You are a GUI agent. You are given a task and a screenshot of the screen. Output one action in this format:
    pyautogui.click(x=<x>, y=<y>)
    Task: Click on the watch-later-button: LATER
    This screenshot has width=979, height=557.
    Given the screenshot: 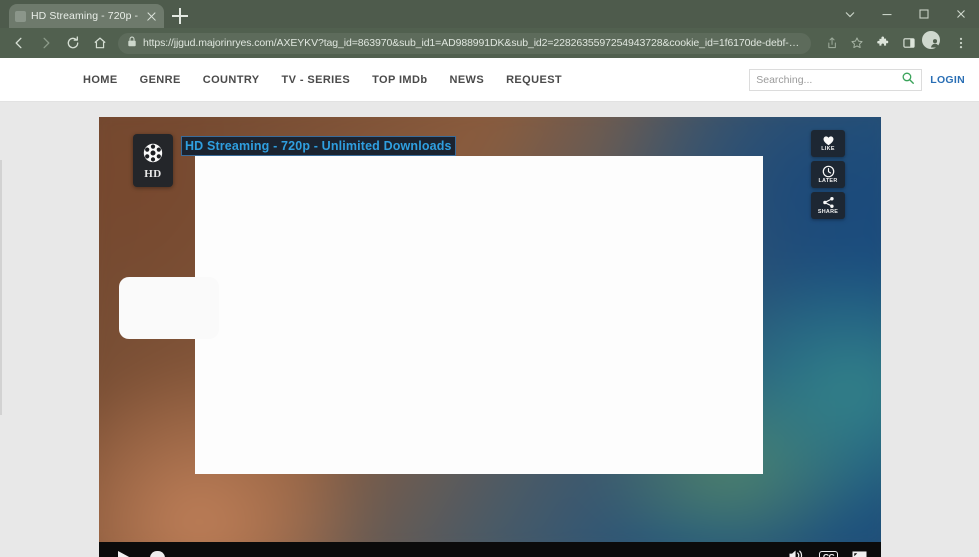 What is the action you would take?
    pyautogui.click(x=828, y=174)
    